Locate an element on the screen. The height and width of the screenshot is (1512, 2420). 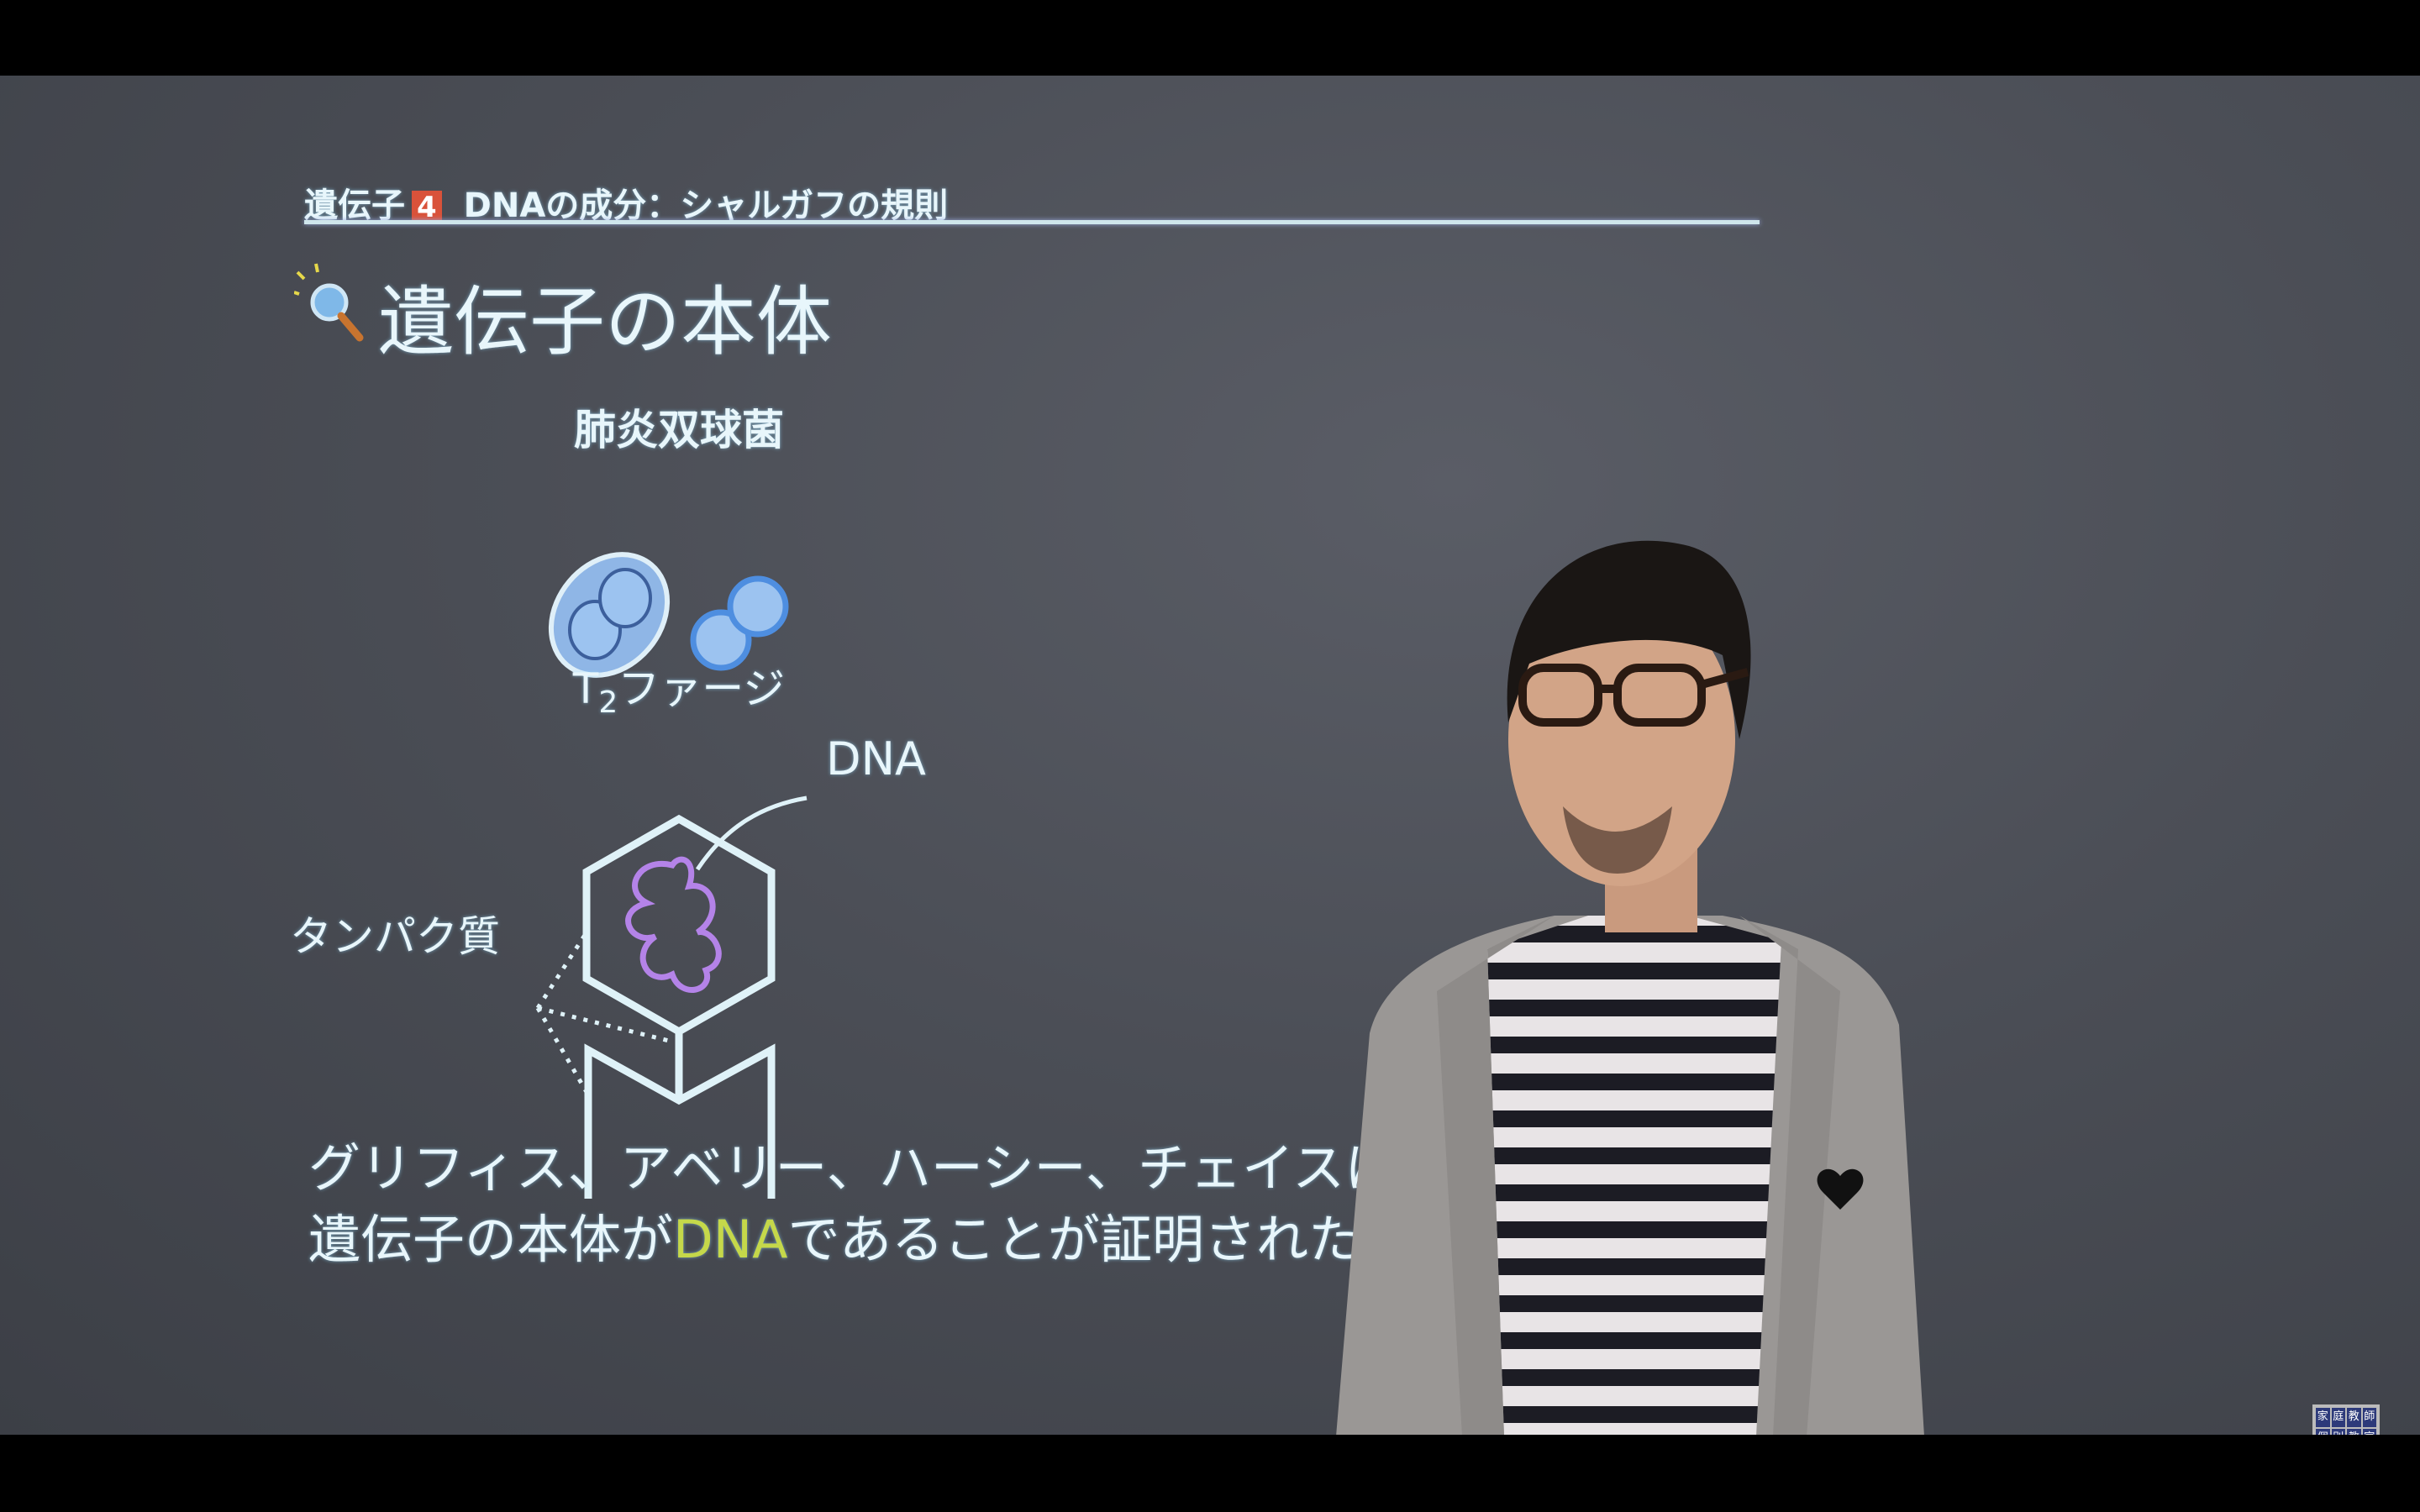
logo-char: 家 is located at coordinates (2323, 1417).